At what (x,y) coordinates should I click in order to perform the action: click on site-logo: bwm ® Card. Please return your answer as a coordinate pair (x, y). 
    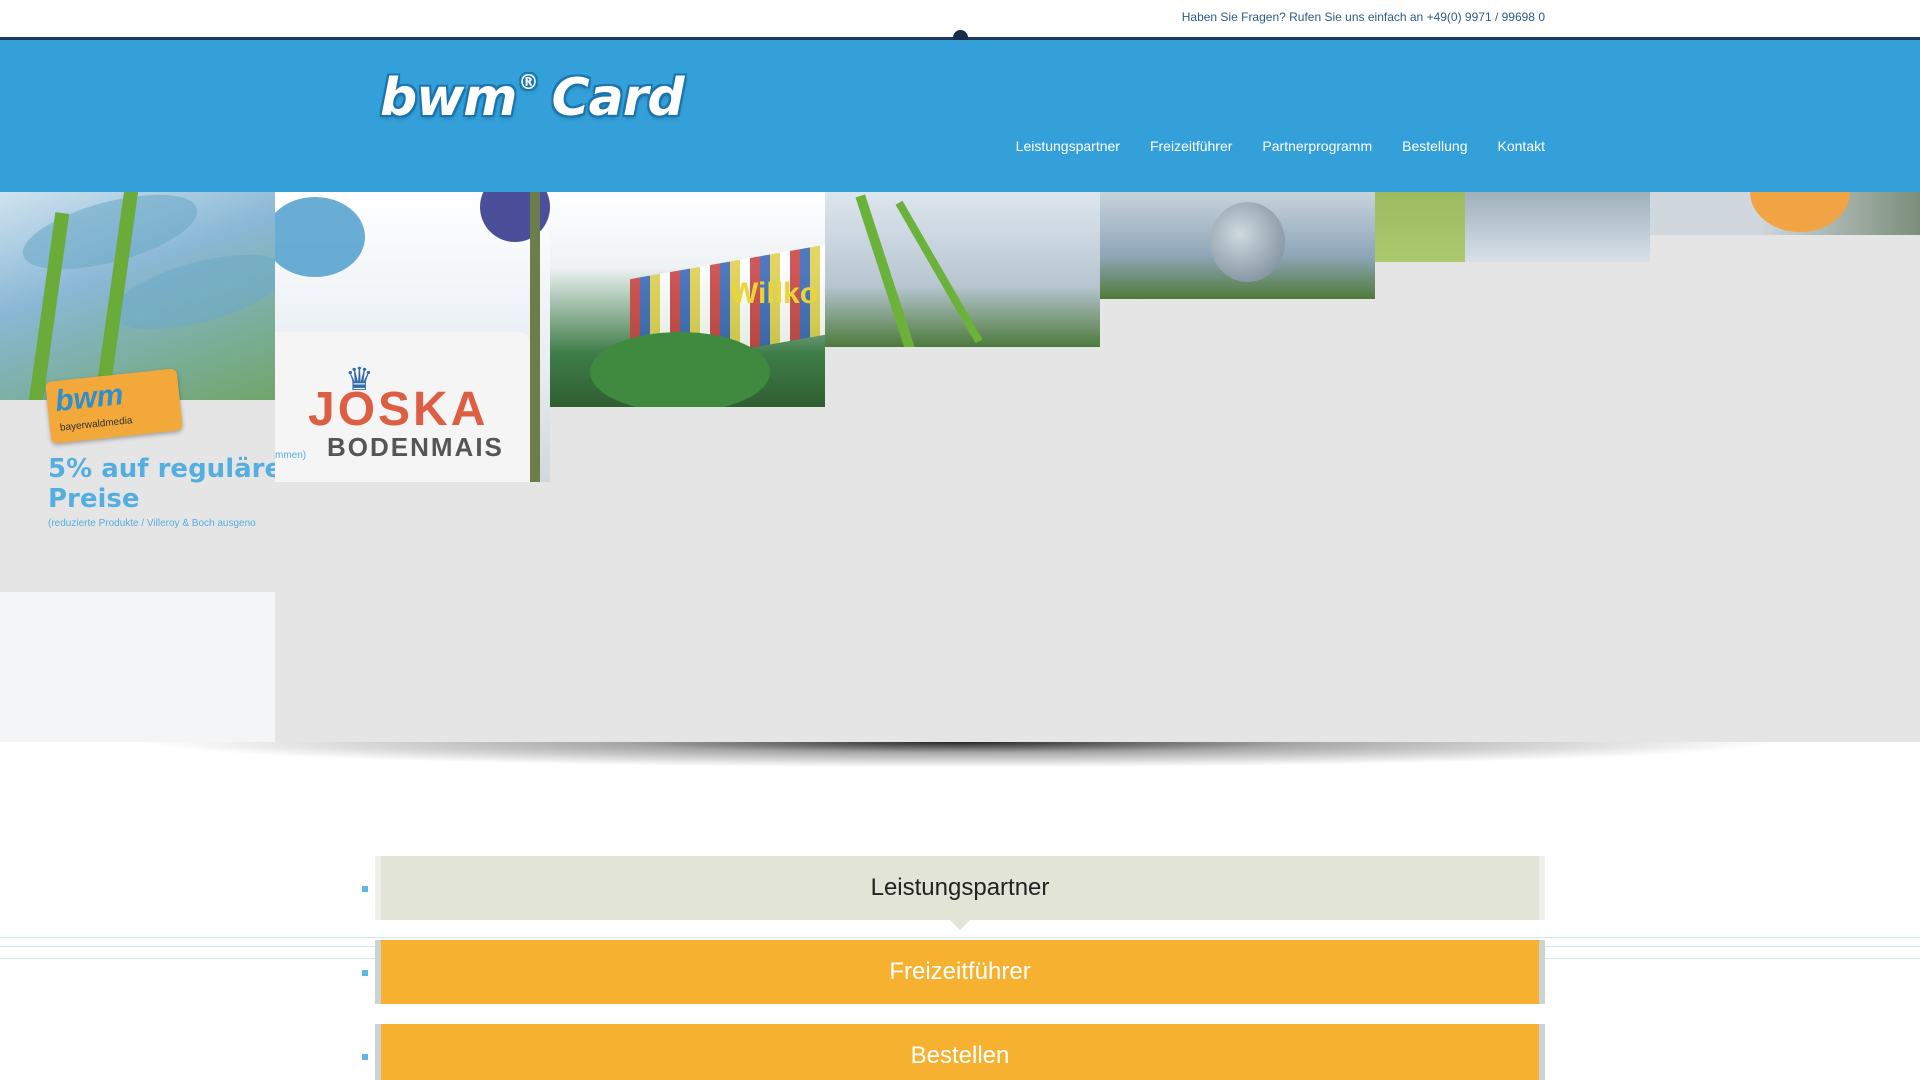
    Looking at the image, I should click on (532, 98).